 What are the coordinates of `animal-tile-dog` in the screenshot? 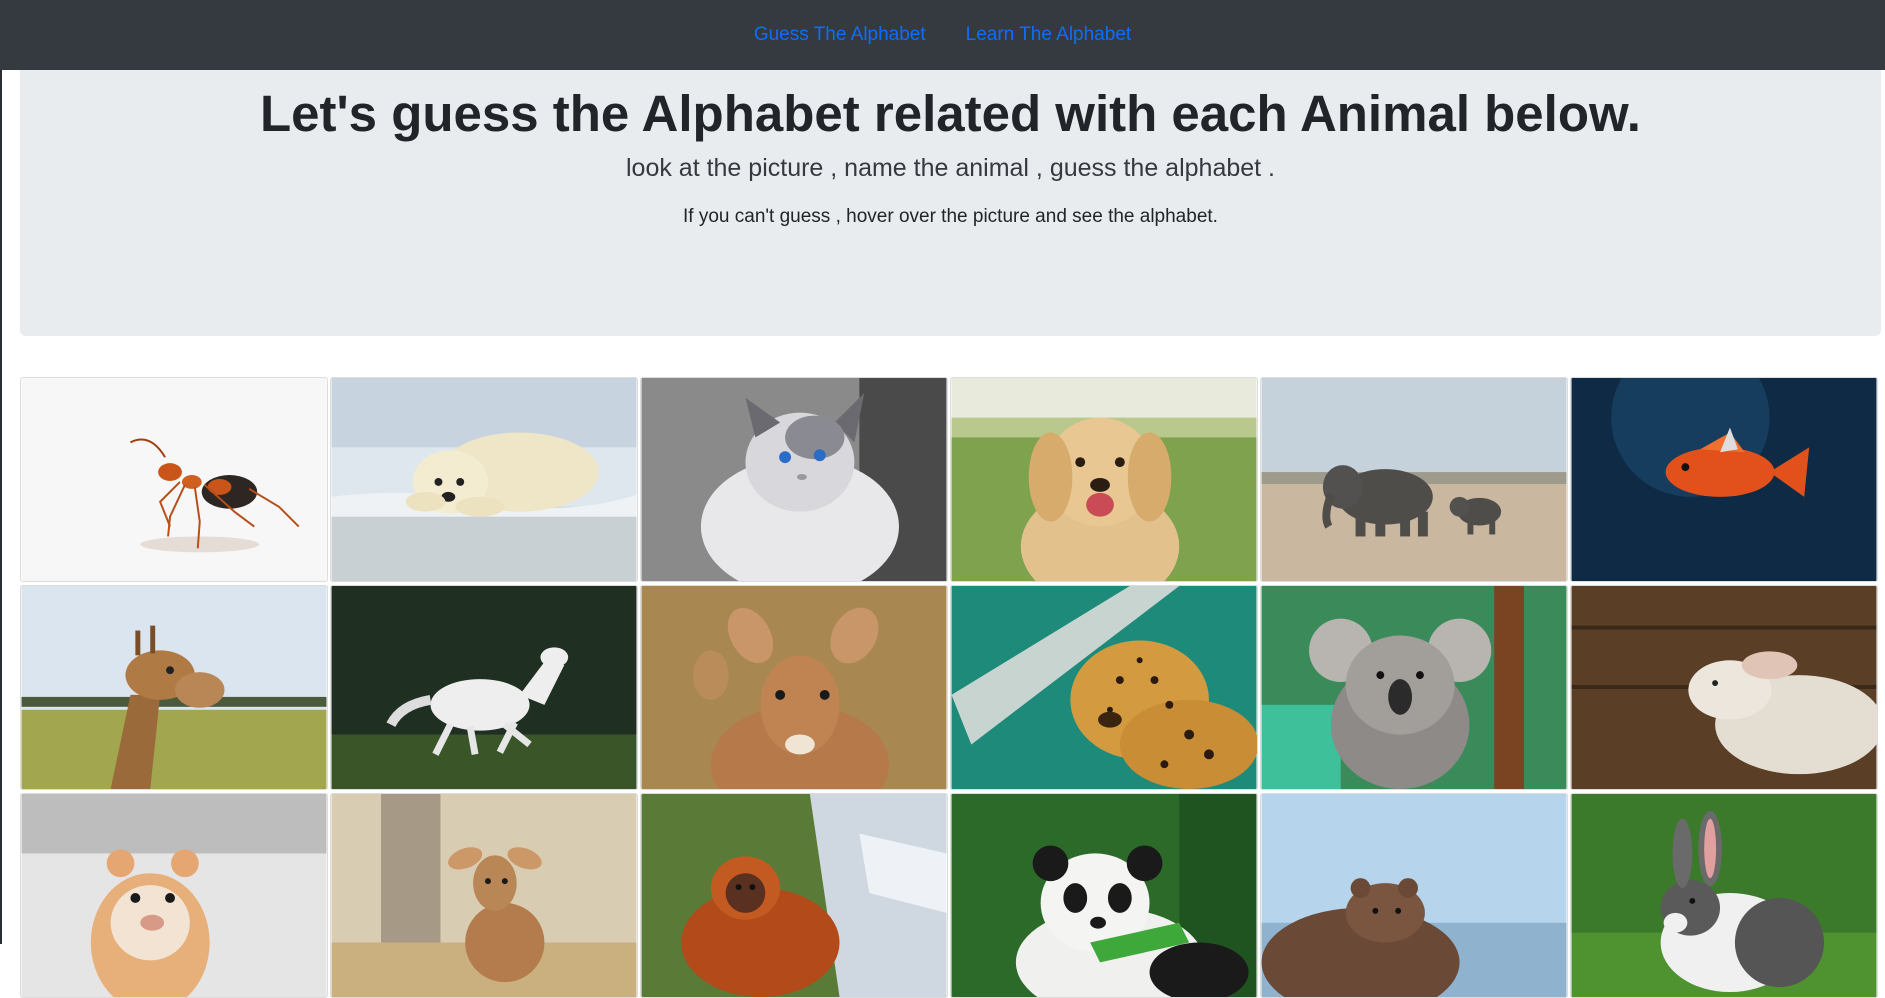 It's located at (1104, 479).